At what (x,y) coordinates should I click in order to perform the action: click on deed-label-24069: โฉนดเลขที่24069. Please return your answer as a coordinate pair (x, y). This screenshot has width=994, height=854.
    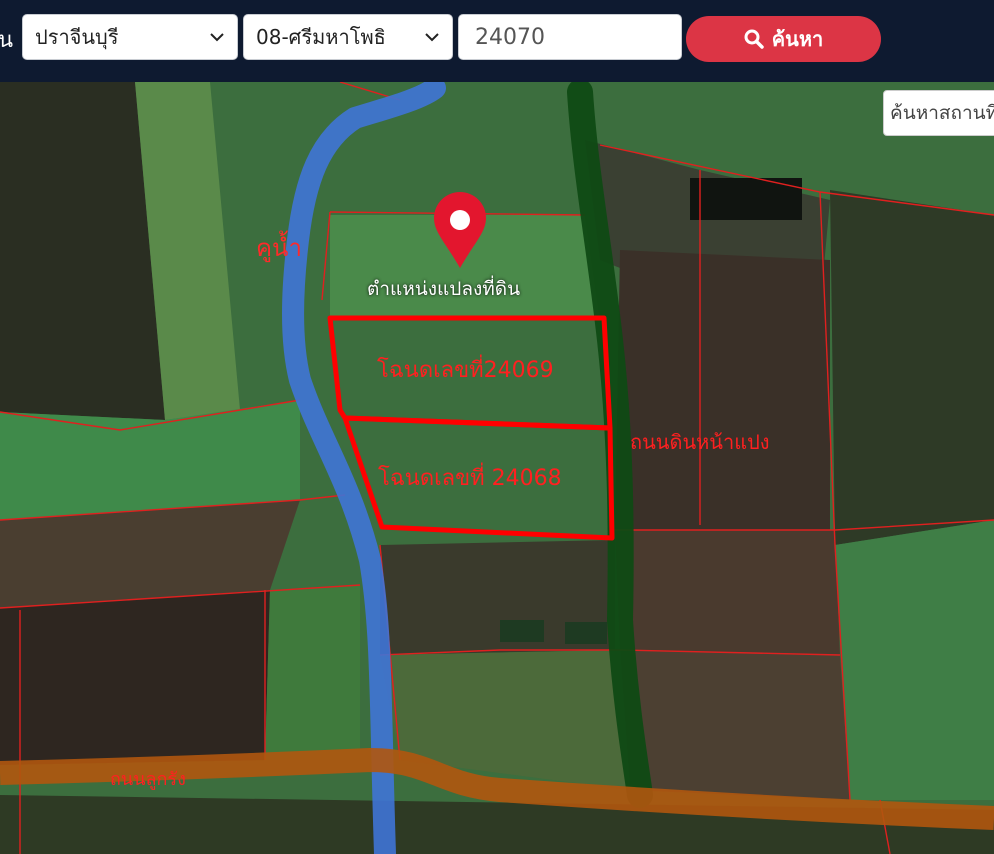
    Looking at the image, I should click on (465, 370).